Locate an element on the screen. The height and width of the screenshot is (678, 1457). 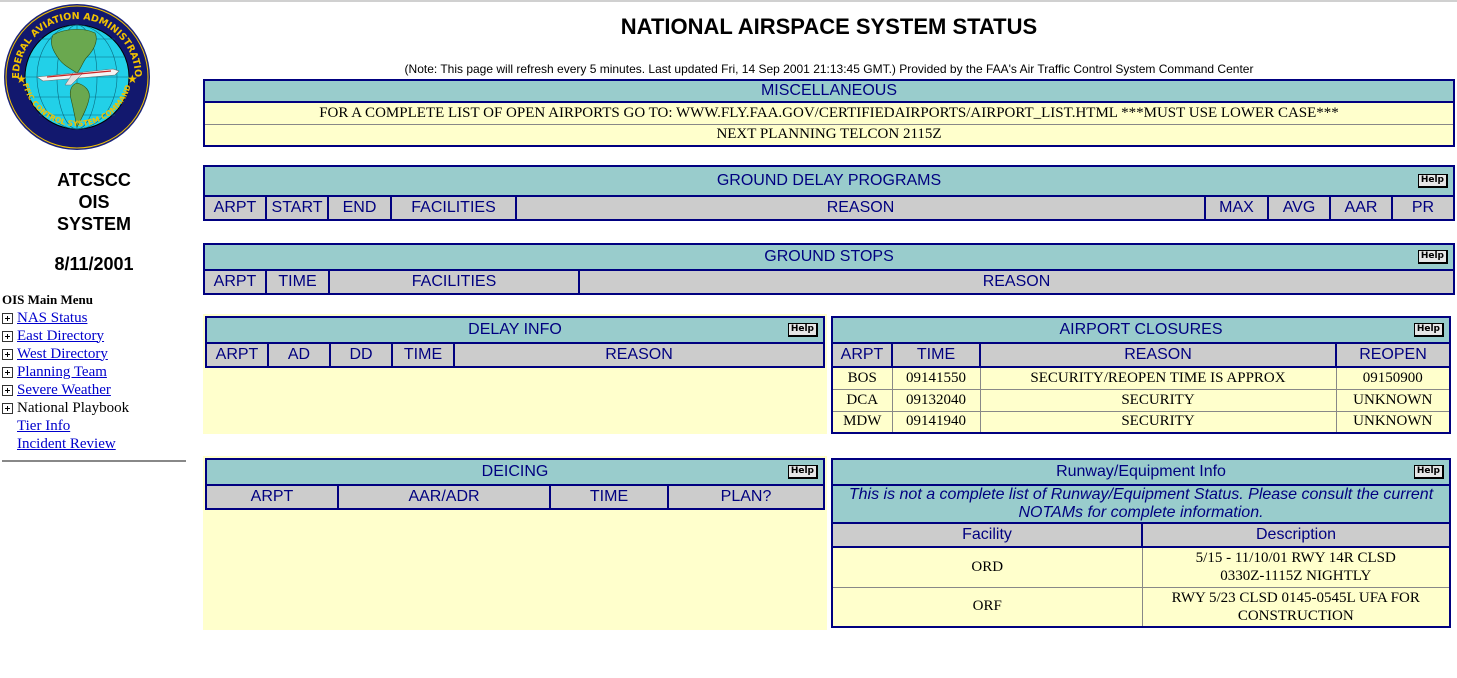
menu-link-tier-info: Tier Info is located at coordinates (43, 426).